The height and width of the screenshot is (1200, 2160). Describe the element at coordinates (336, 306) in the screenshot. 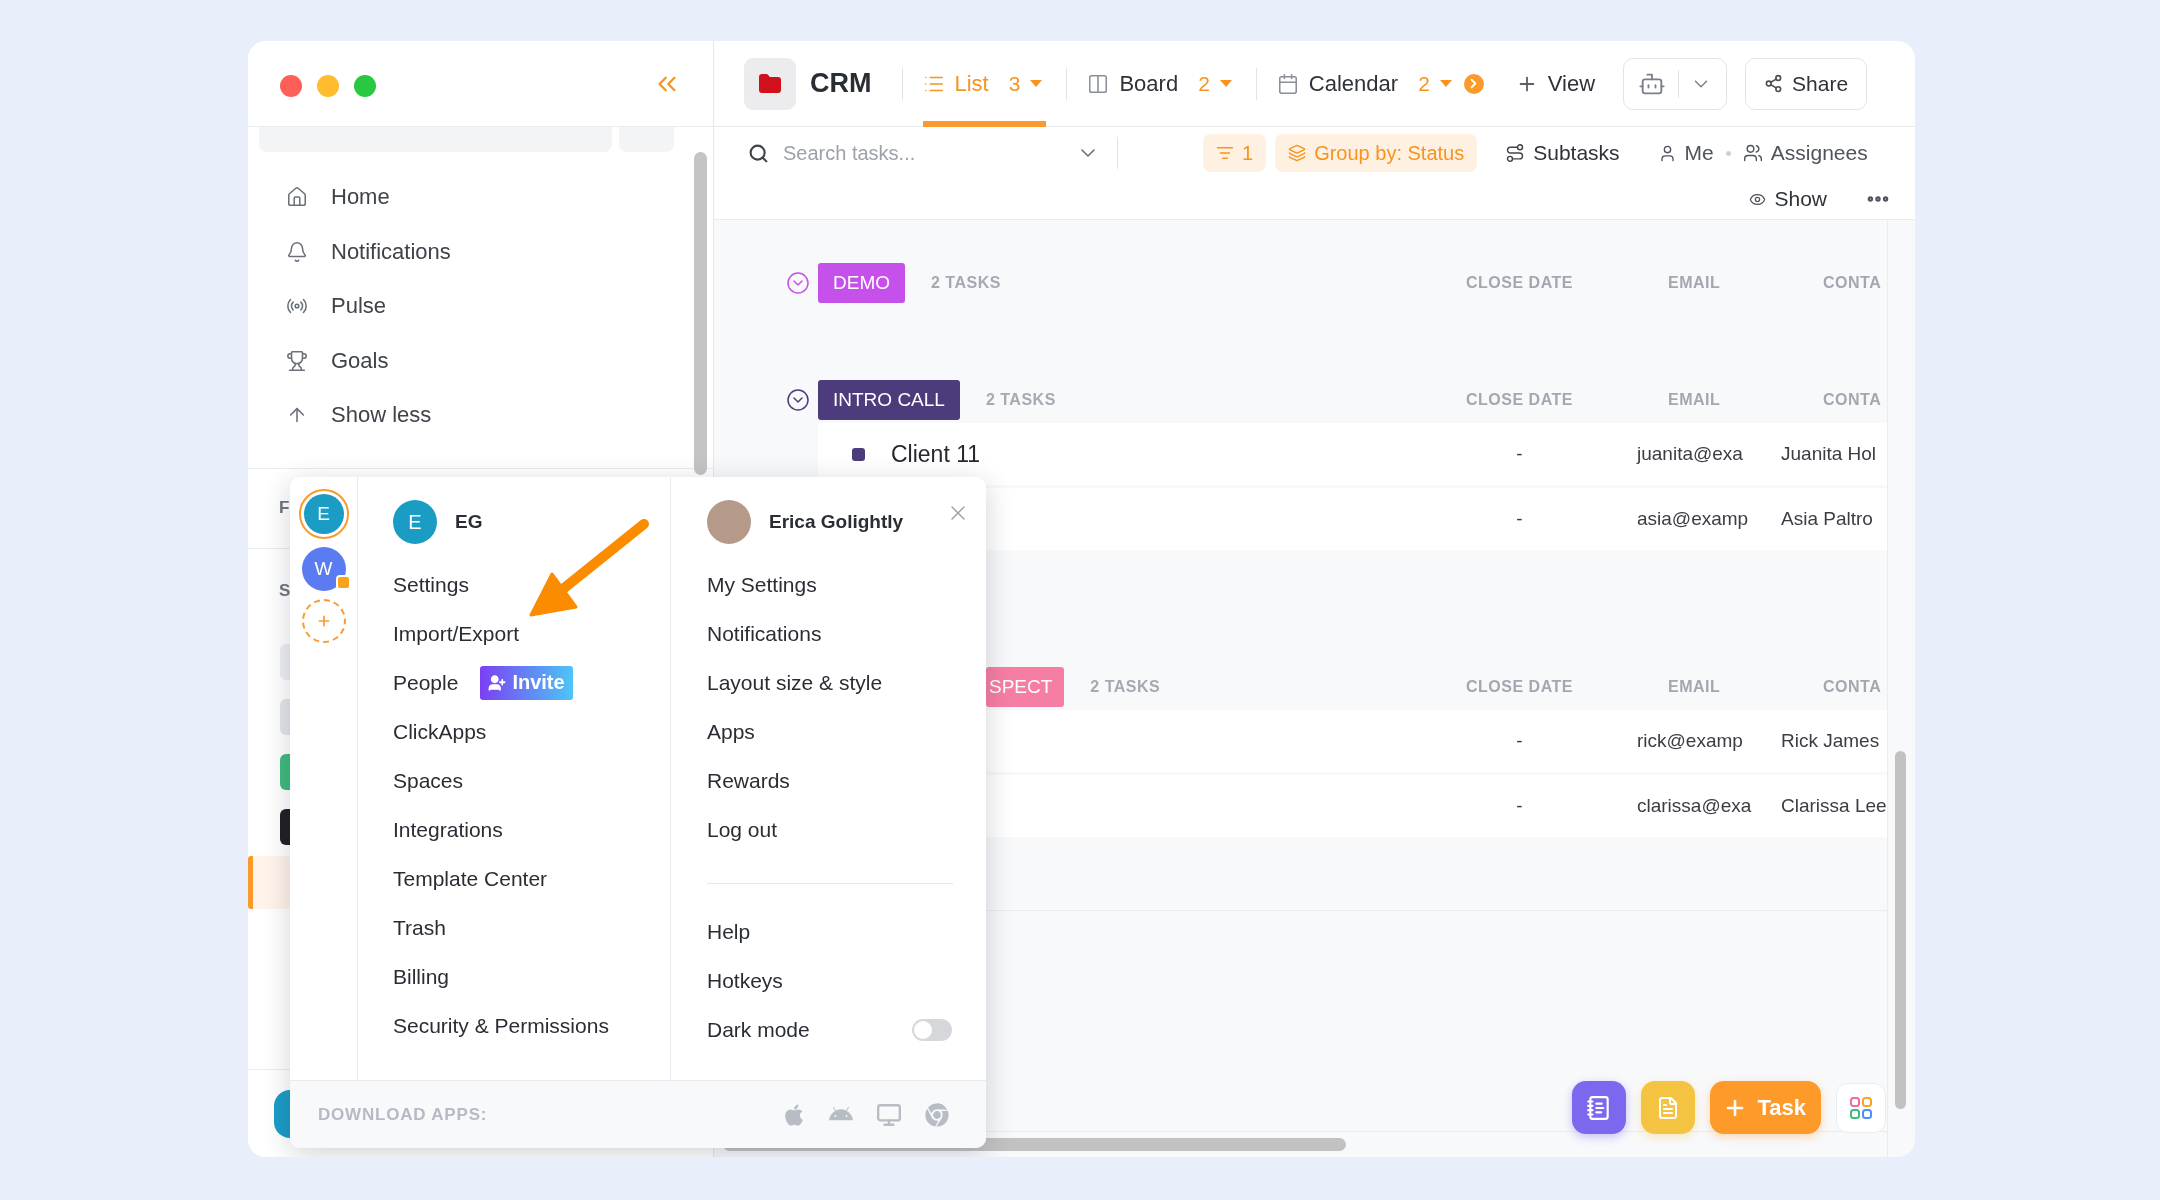

I see `nav-item: Pulse` at that location.